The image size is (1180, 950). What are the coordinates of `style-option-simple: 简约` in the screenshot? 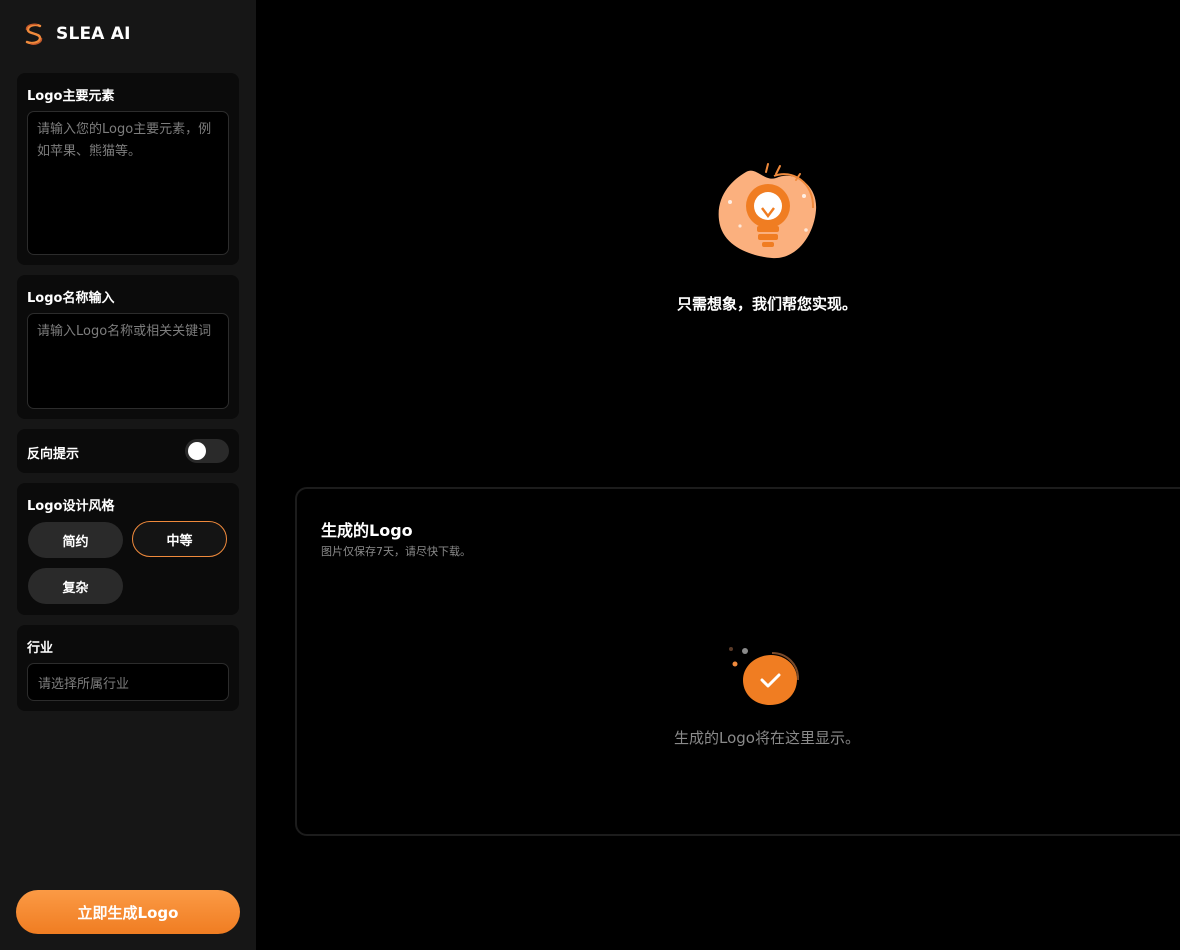 It's located at (75, 540).